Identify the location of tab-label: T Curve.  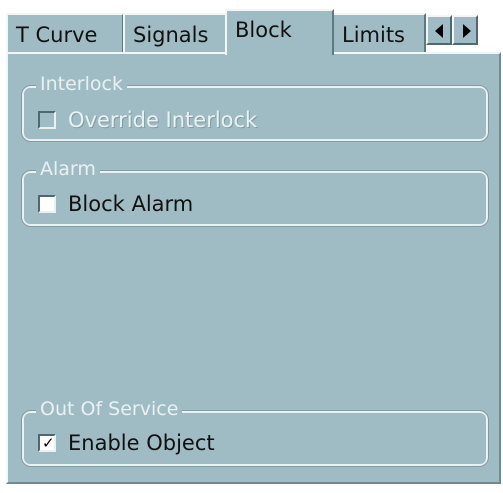
(57, 35).